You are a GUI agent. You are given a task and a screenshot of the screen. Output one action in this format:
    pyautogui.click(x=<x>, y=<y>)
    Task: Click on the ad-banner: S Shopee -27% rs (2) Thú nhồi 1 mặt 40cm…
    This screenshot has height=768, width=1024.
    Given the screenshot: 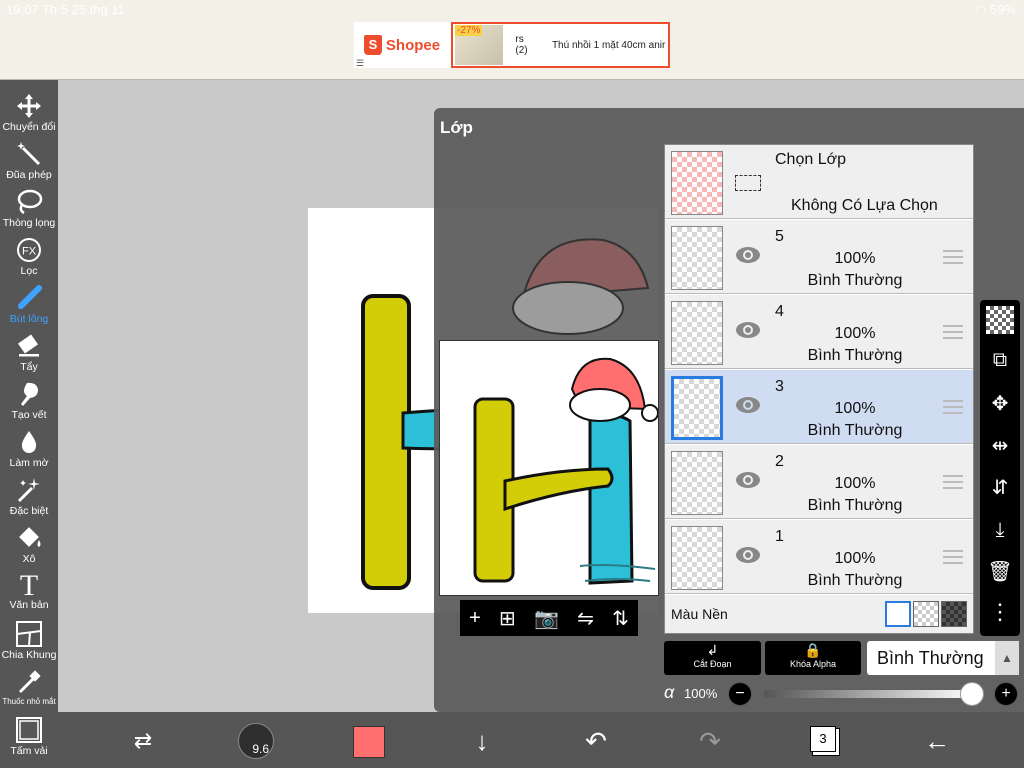 What is the action you would take?
    pyautogui.click(x=512, y=45)
    